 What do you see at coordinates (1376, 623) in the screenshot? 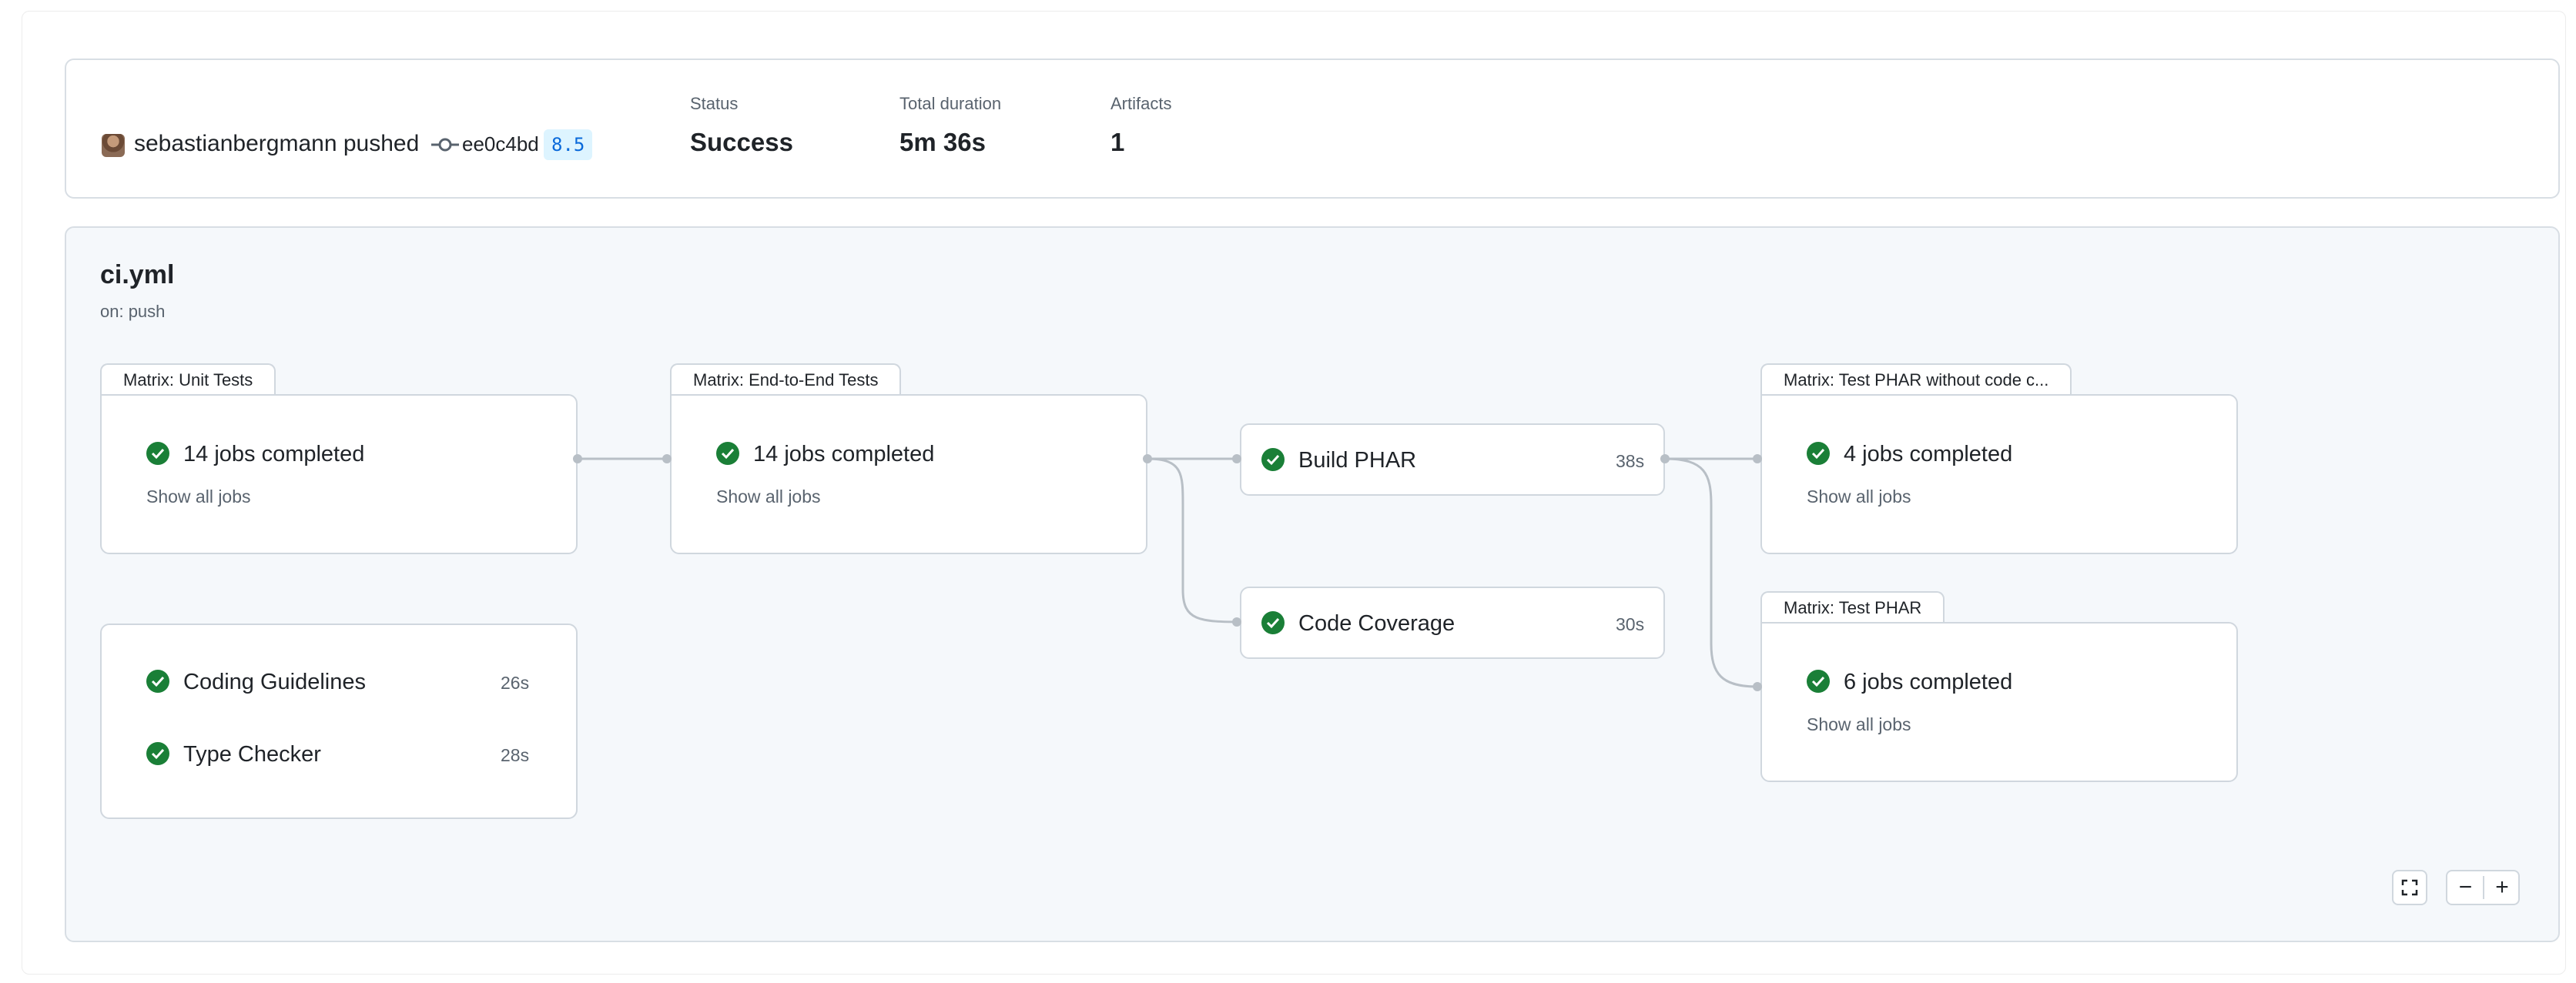
I see `job-name: Code Coverage` at bounding box center [1376, 623].